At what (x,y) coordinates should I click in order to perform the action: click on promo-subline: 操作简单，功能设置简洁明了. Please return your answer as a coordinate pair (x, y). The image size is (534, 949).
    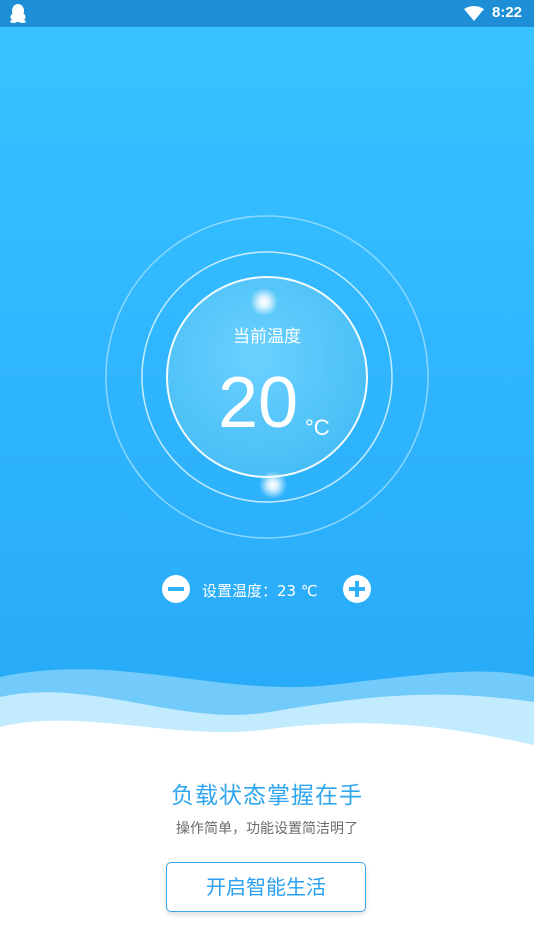
    Looking at the image, I should click on (267, 829).